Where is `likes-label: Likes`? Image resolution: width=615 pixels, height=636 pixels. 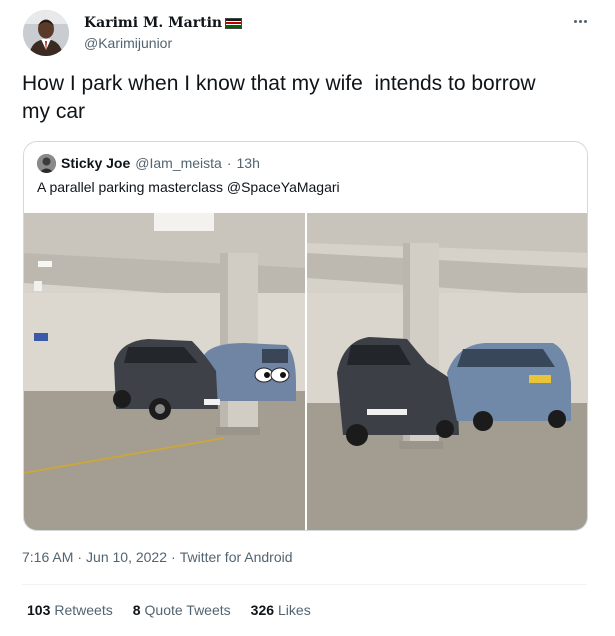
likes-label: Likes is located at coordinates (294, 610).